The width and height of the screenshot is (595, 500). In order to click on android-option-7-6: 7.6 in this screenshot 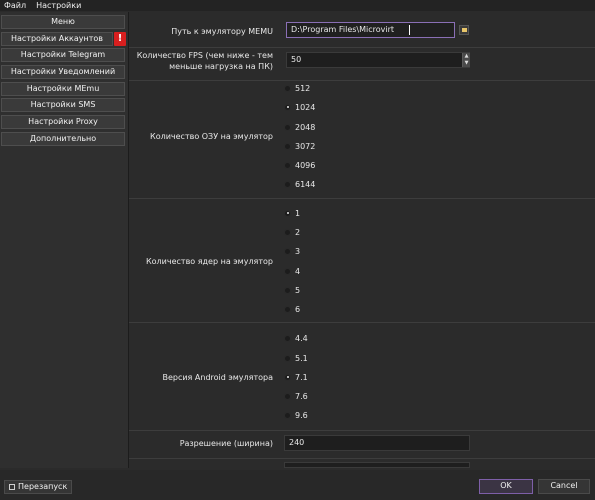, I will do `click(296, 396)`.